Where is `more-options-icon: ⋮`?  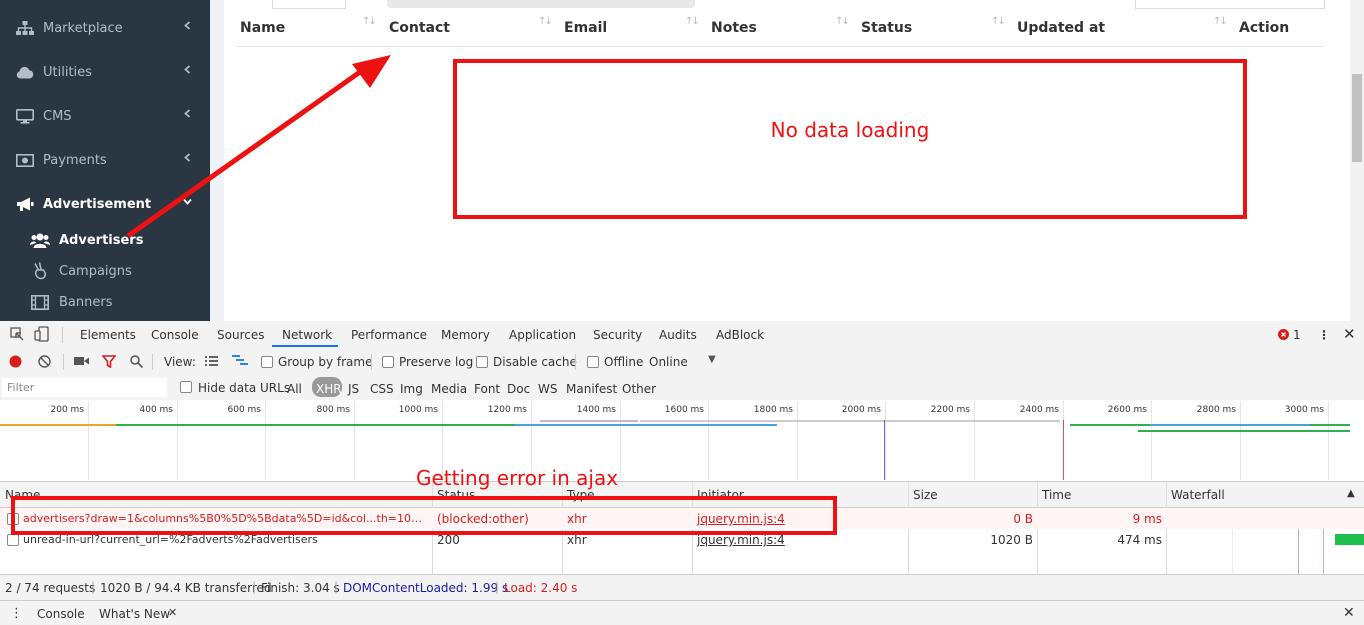
more-options-icon: ⋮ is located at coordinates (1324, 335).